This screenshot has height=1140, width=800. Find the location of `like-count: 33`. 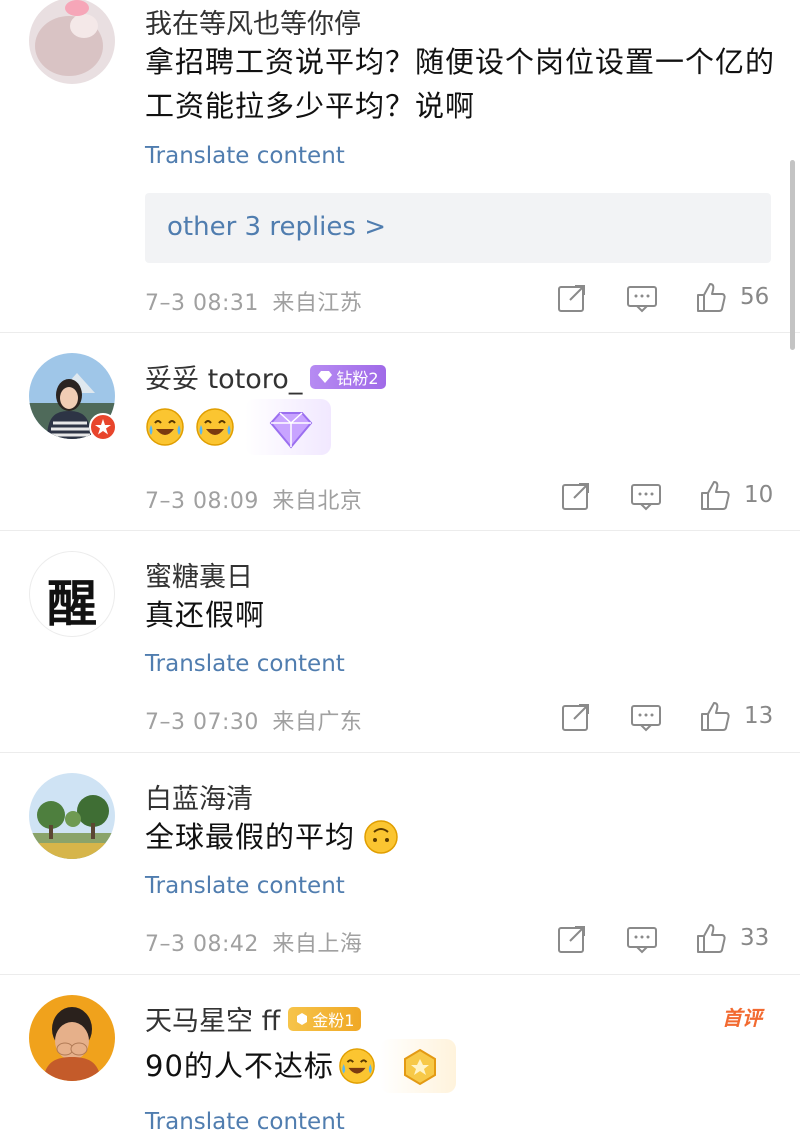

like-count: 33 is located at coordinates (755, 938).